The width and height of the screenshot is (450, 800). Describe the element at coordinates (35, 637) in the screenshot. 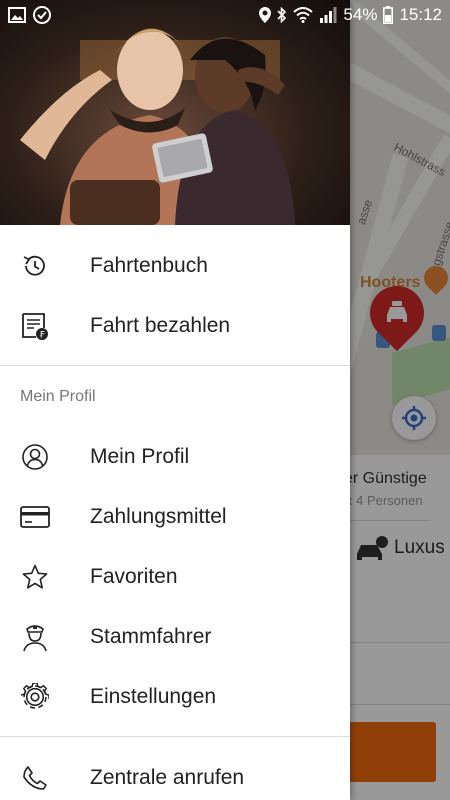

I see `driver-icon` at that location.